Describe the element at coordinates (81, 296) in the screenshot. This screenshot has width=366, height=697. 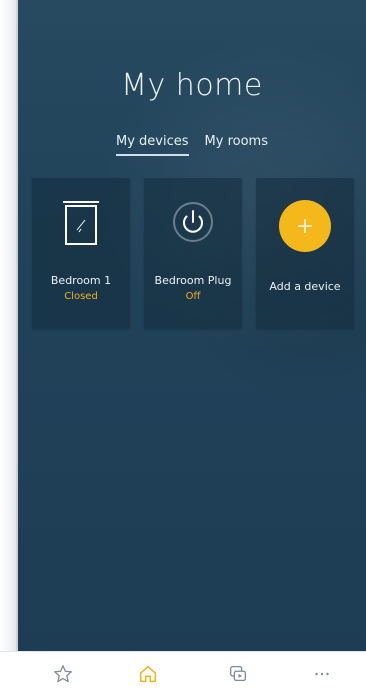
I see `device-status: Closed` at that location.